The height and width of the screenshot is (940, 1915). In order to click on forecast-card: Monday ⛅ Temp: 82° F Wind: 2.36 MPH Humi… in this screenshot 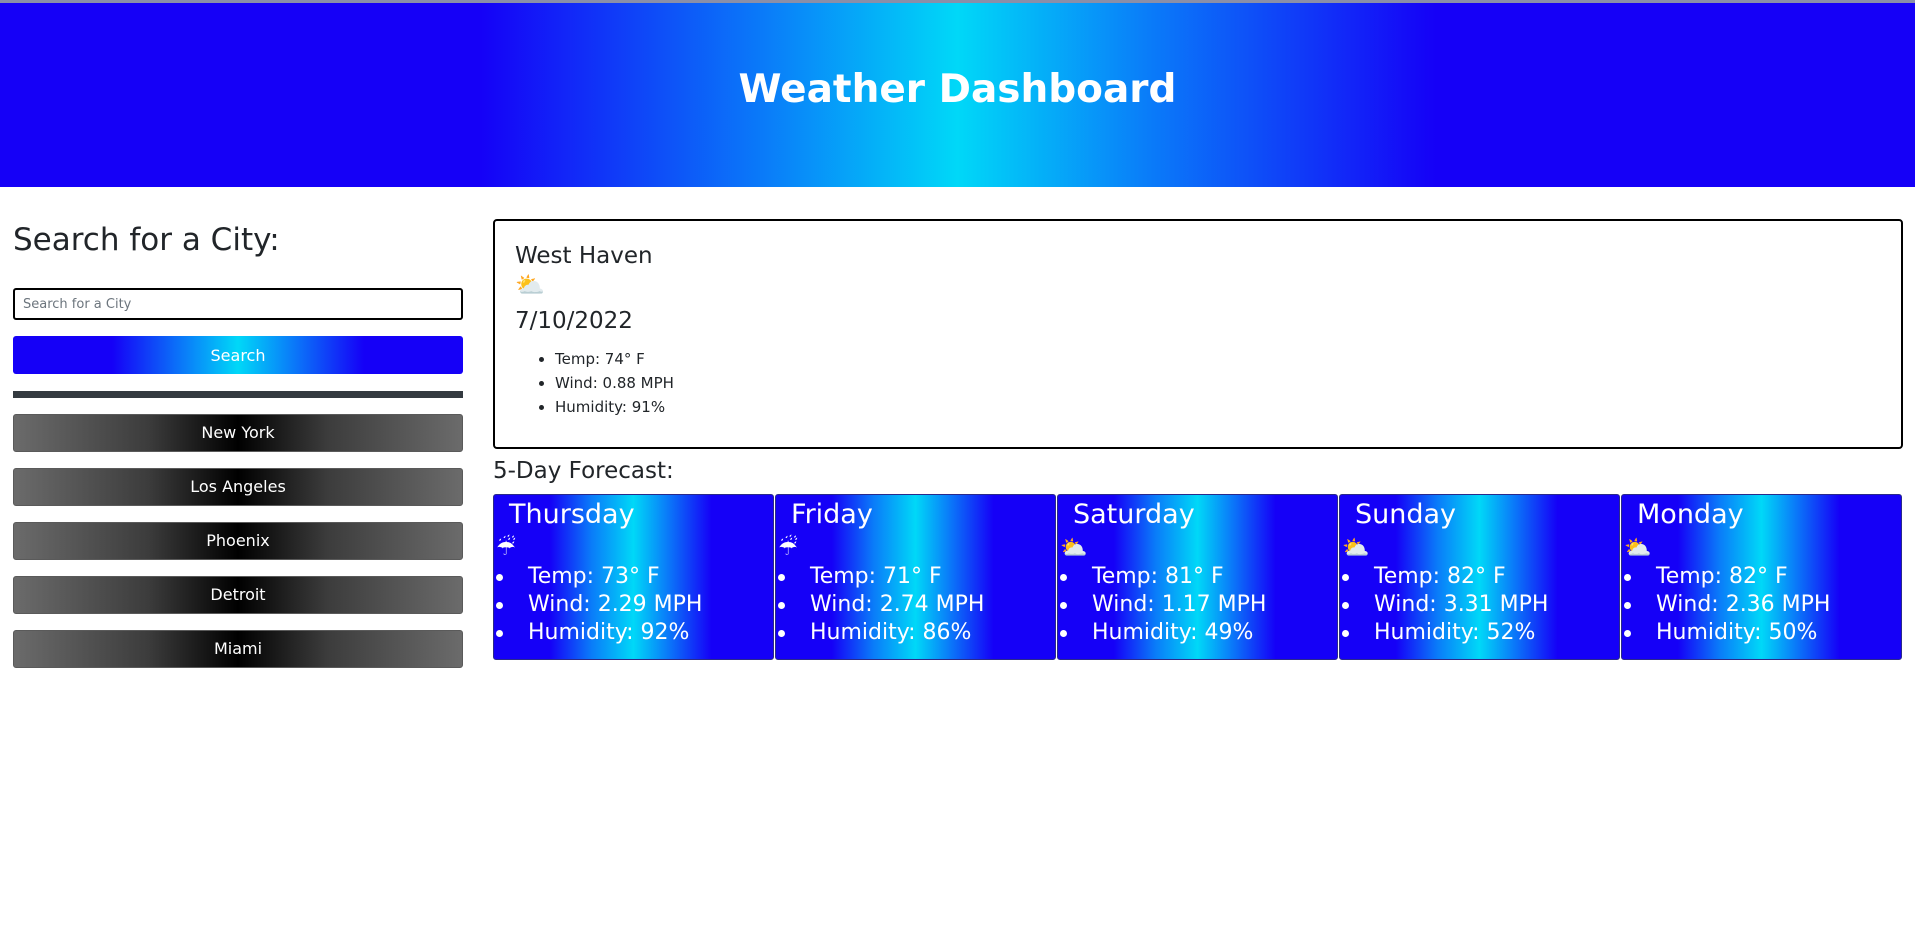, I will do `click(1761, 577)`.